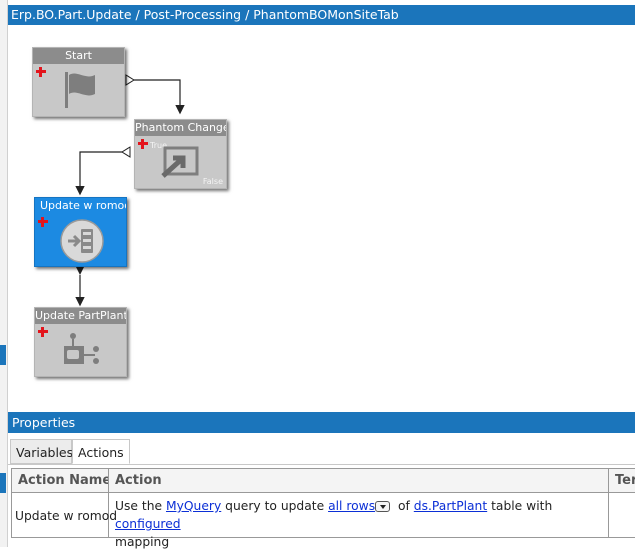 This screenshot has height=551, width=635. Describe the element at coordinates (351, 506) in the screenshot. I see `rows-link: all rows` at that location.